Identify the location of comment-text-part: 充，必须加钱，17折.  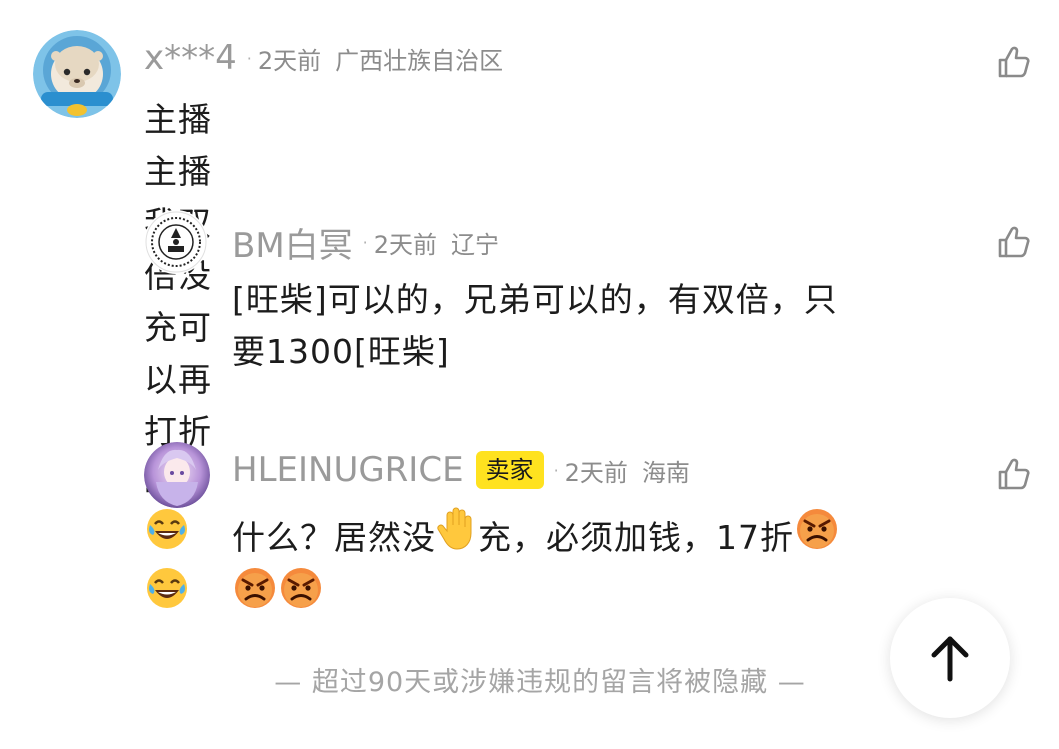
(636, 537).